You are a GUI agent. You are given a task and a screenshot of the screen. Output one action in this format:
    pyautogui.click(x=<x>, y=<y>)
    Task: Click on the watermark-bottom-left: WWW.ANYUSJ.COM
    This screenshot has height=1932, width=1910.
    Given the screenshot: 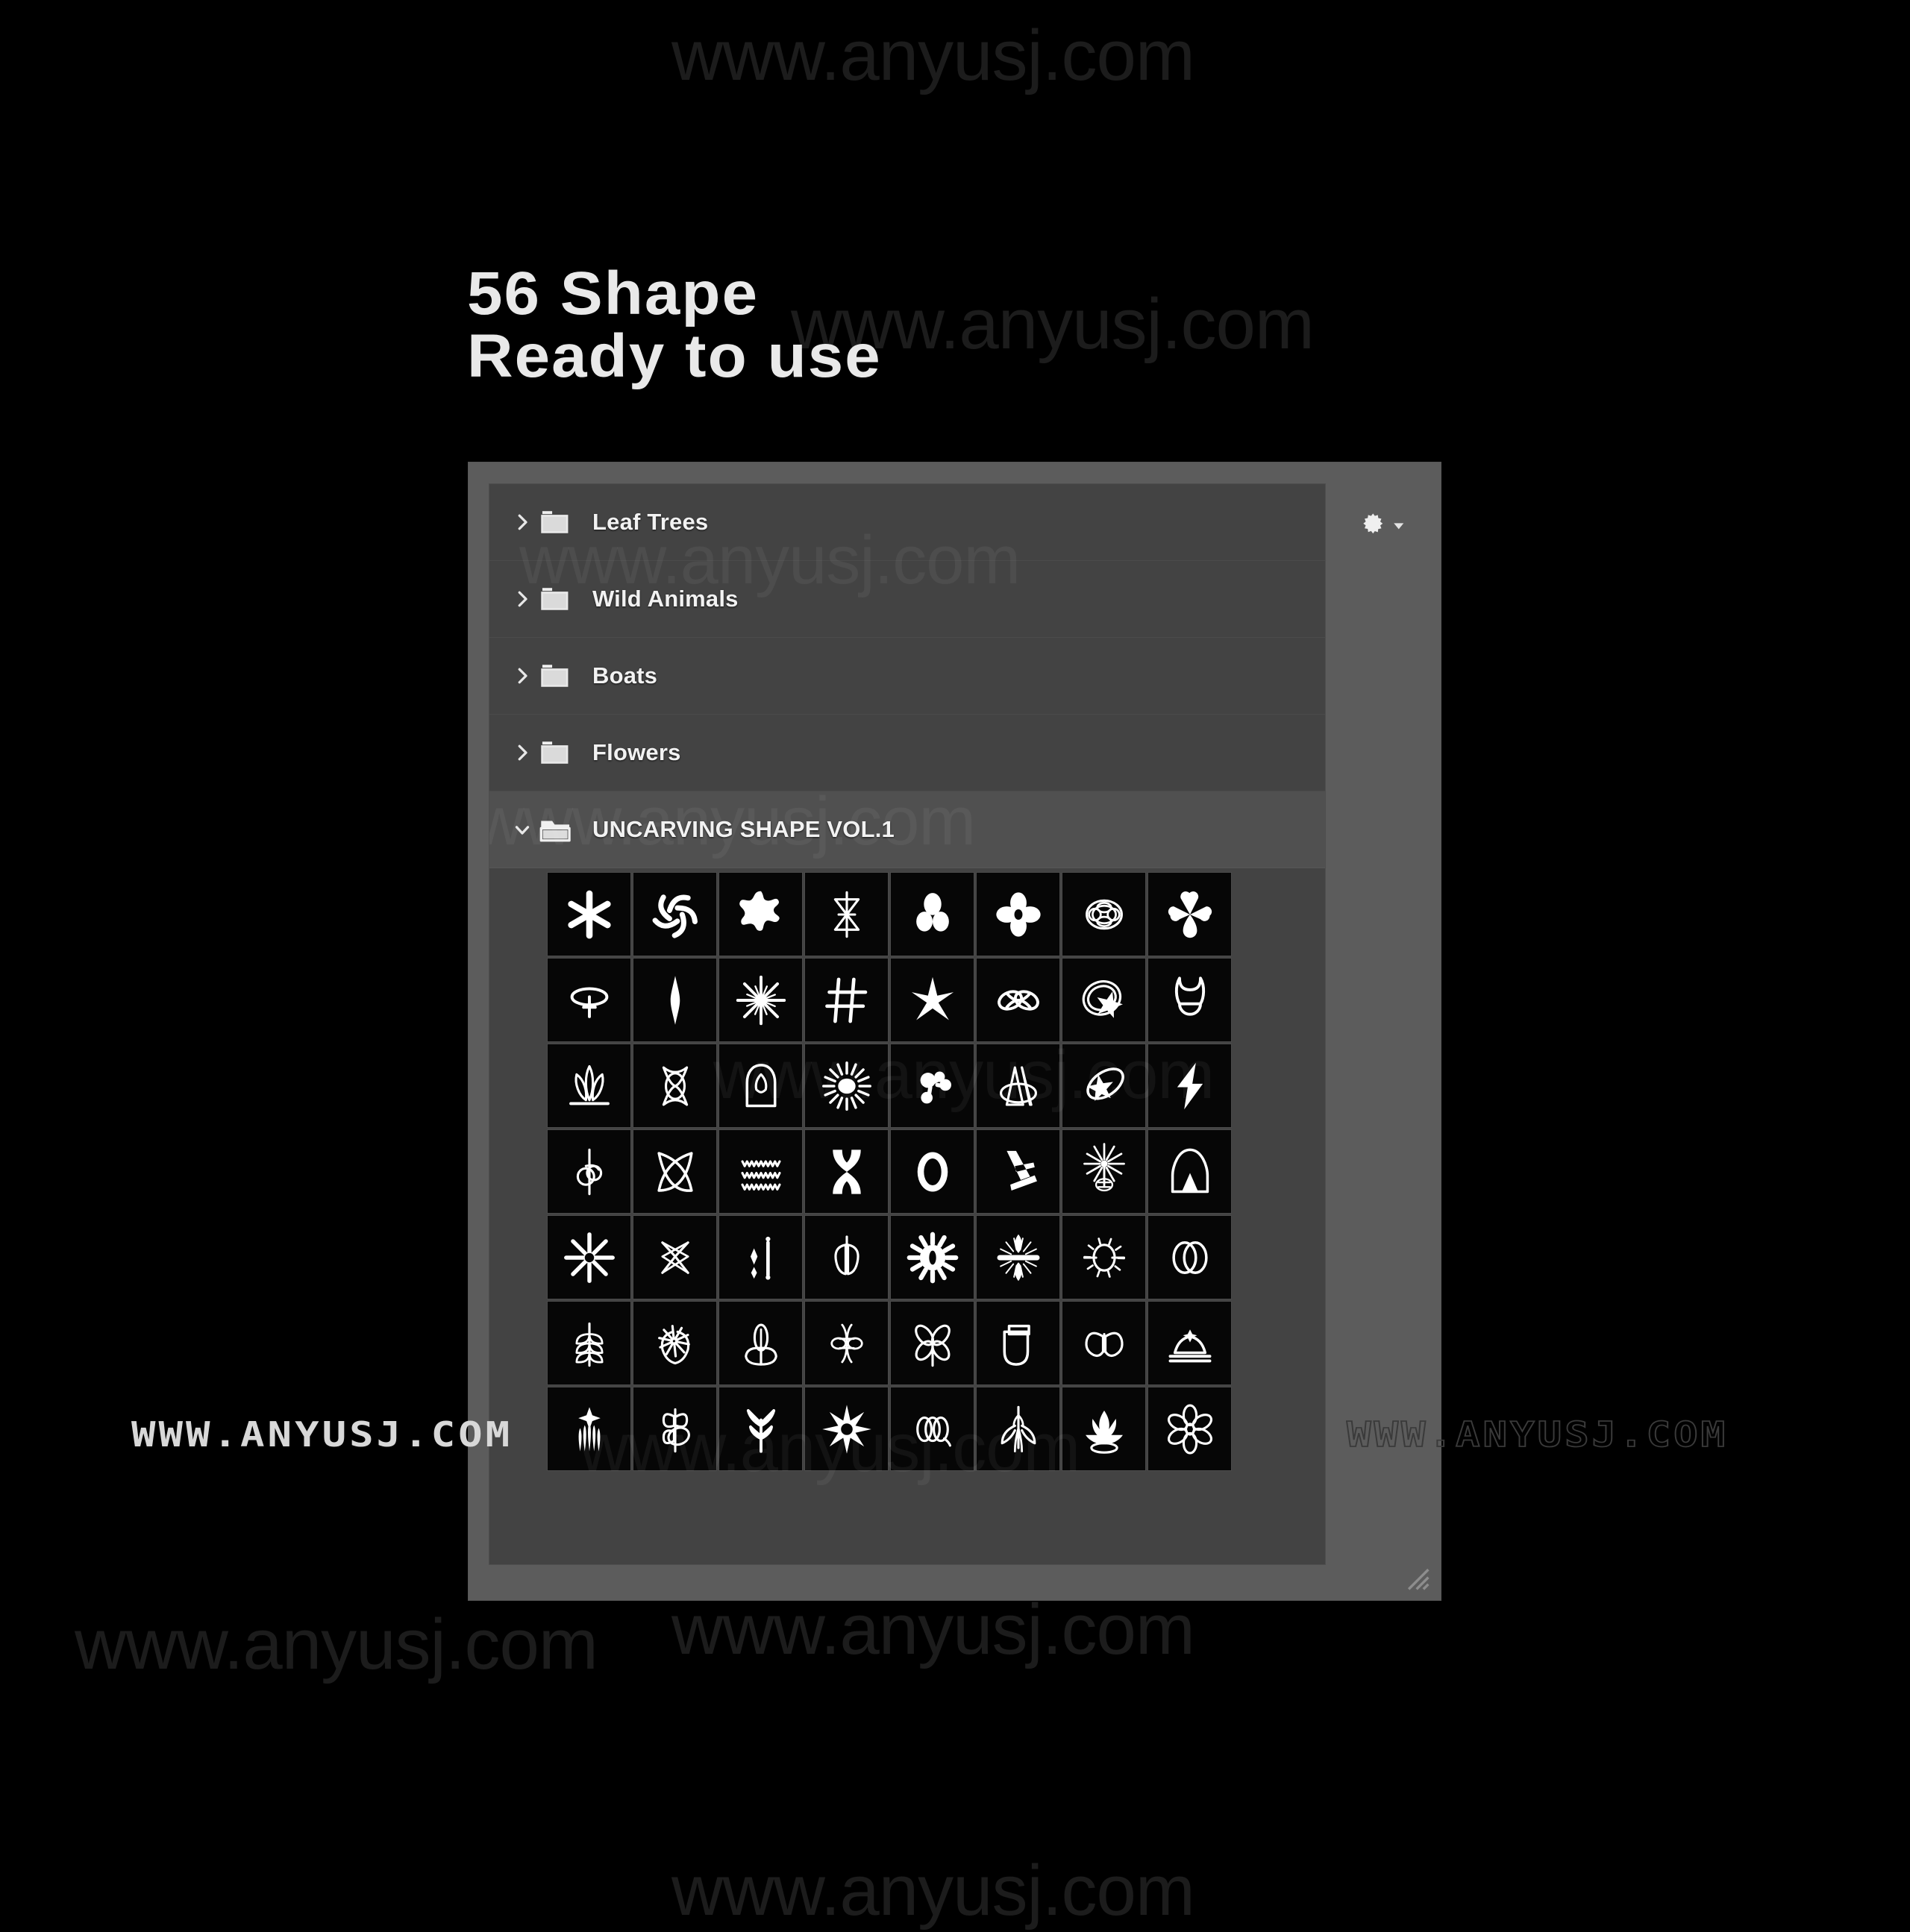 What is the action you would take?
    pyautogui.click(x=322, y=1434)
    